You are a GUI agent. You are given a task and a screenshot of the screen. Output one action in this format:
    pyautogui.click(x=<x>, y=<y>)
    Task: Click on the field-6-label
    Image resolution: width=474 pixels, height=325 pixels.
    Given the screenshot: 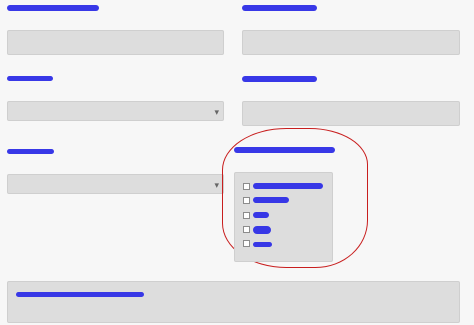 What is the action you would take?
    pyautogui.click(x=285, y=152)
    